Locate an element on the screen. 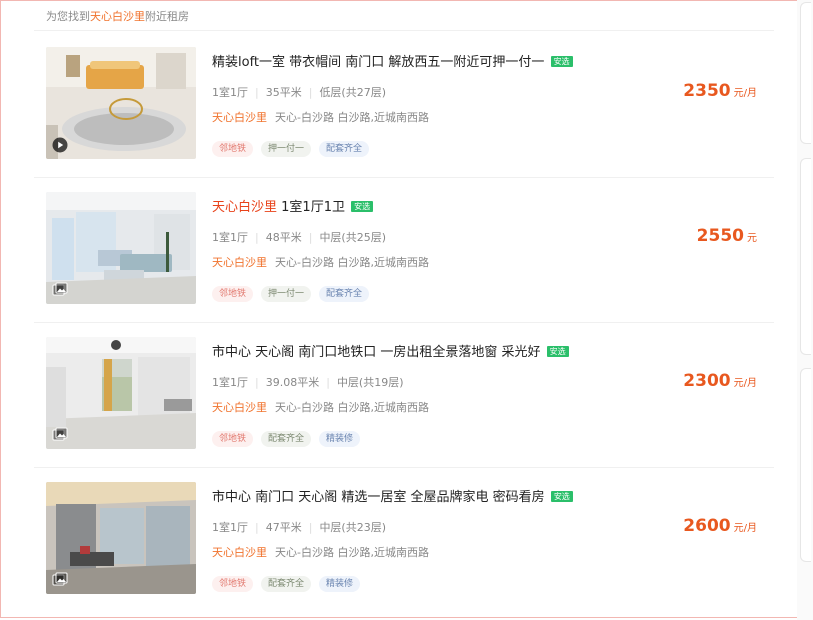 This screenshot has width=813, height=620. title-text: 市中心 天心阁 南门口地铁口 一房出租全景落地窗 采光好 is located at coordinates (376, 352).